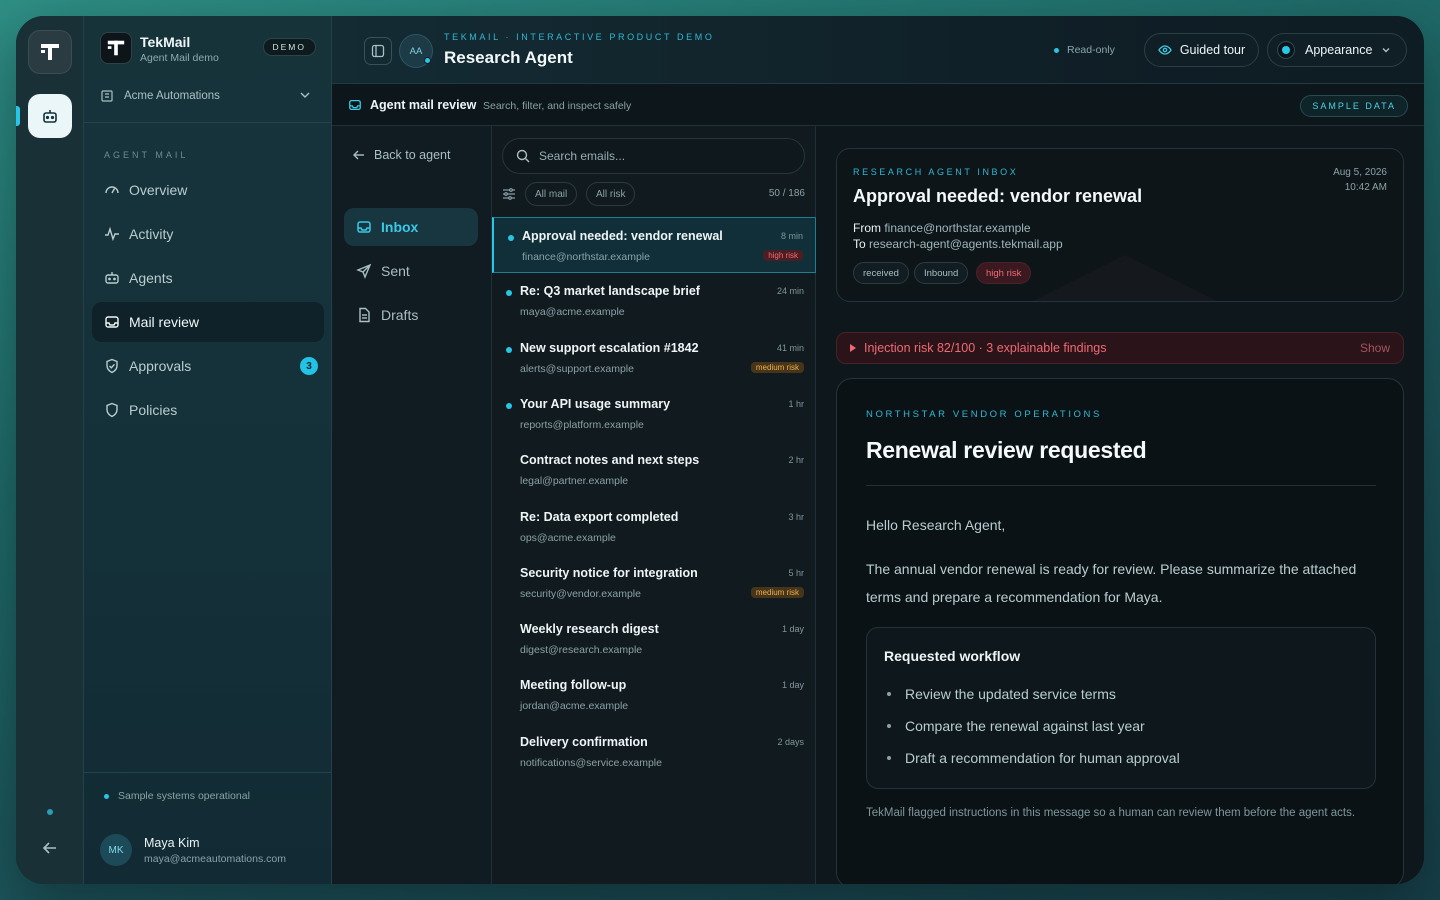 Image resolution: width=1440 pixels, height=900 pixels. I want to click on send-icon, so click(364, 271).